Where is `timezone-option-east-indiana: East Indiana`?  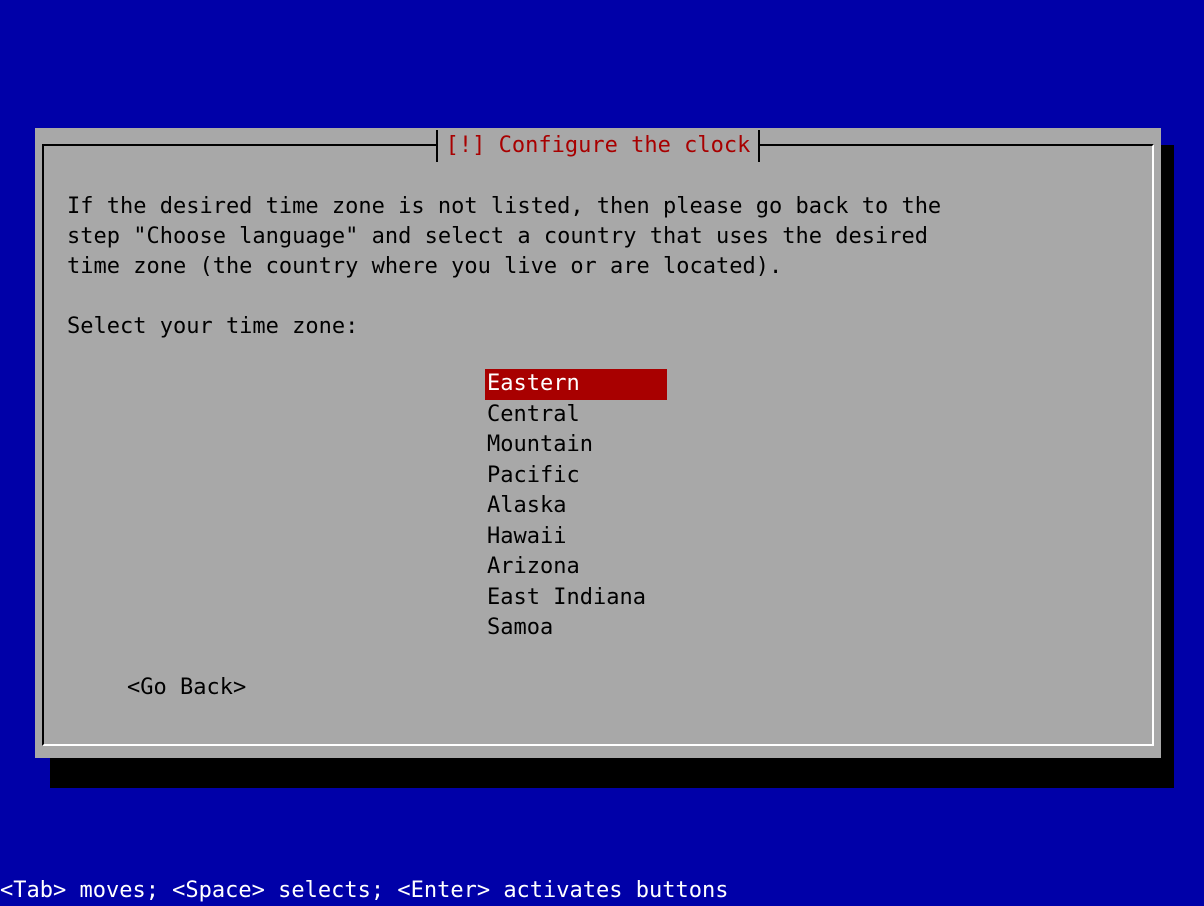 timezone-option-east-indiana: East Indiana is located at coordinates (576, 598).